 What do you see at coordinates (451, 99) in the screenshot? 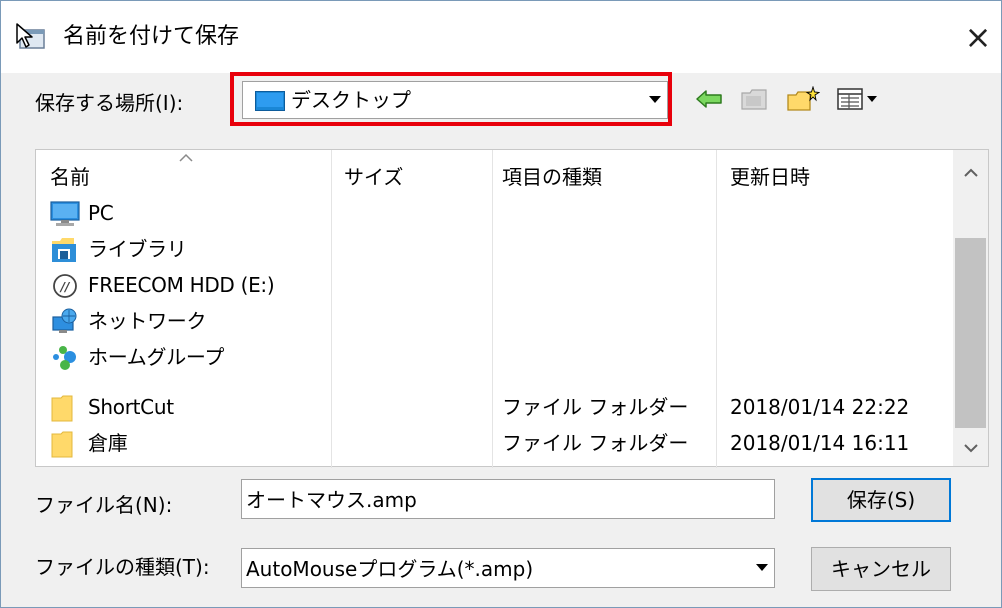
I see `location-highlight-box` at bounding box center [451, 99].